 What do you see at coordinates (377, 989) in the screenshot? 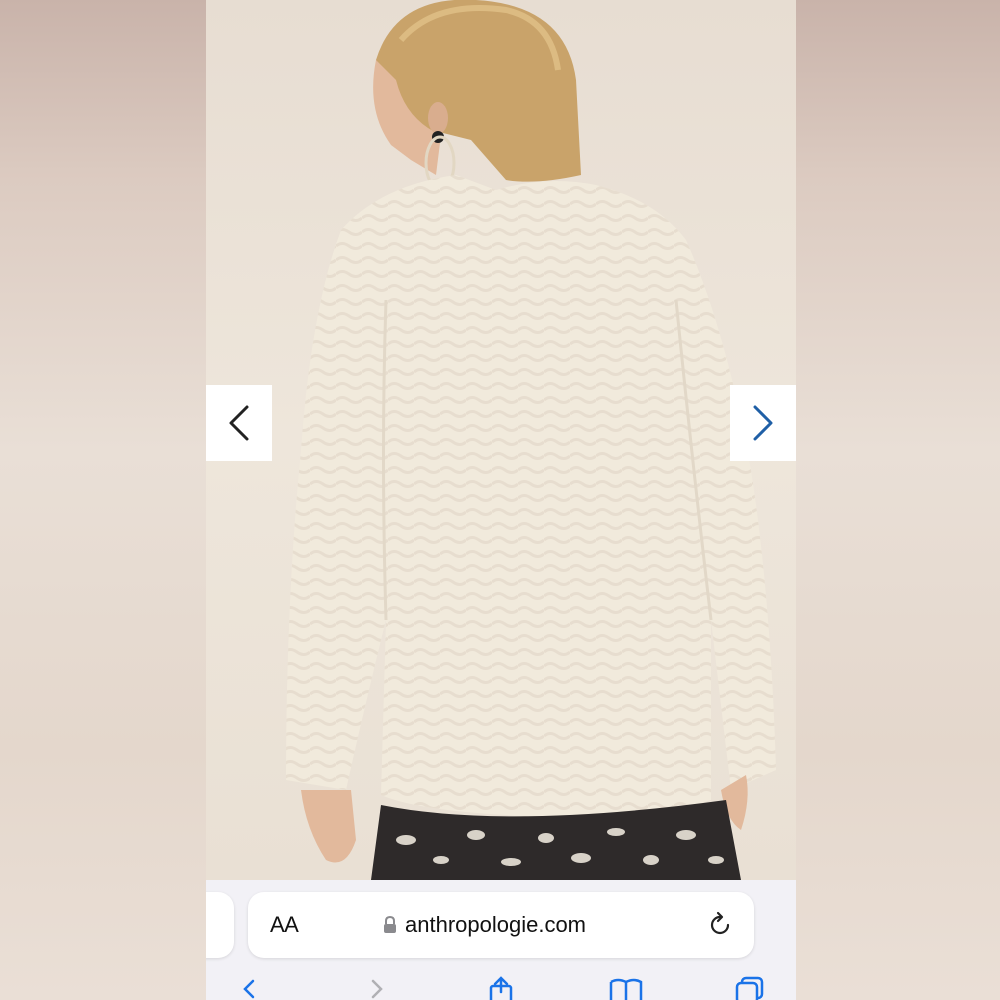
I see `forward-icon` at bounding box center [377, 989].